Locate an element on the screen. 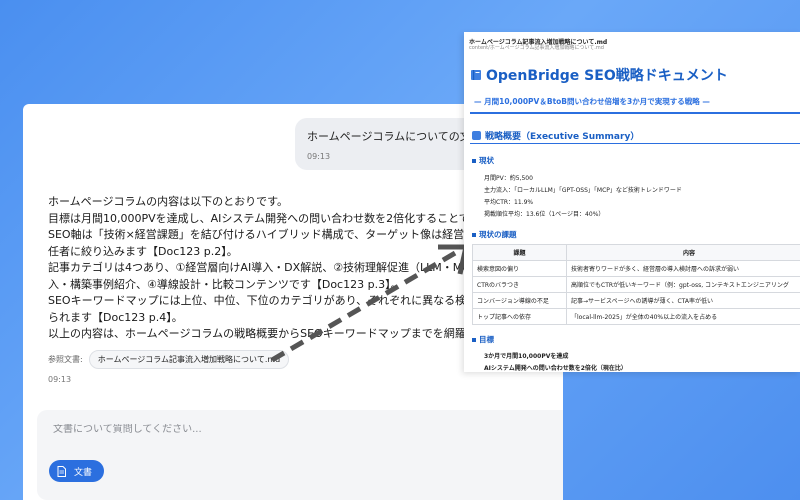 The image size is (800, 500). reference-doc-chip: ホームページコラム記事流入増加戦略について.md is located at coordinates (189, 359).